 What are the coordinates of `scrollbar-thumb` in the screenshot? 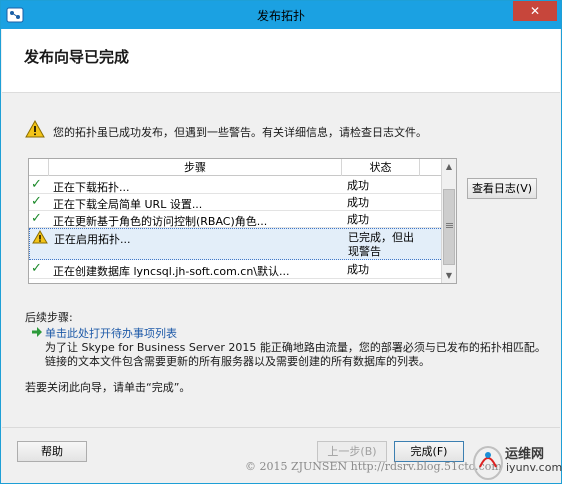 It's located at (449, 227).